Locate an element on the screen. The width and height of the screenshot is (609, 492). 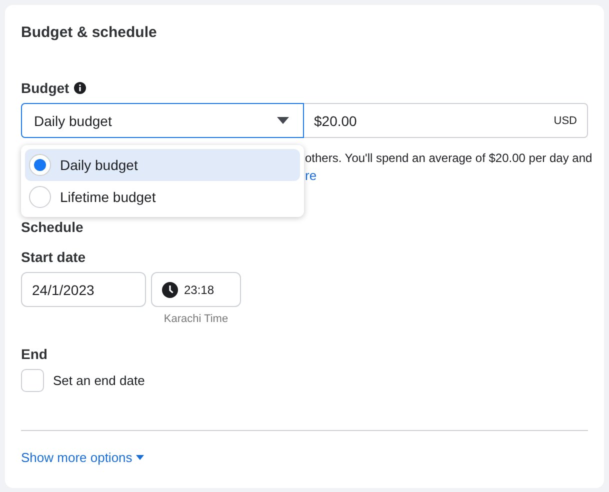
info-icon is located at coordinates (80, 88).